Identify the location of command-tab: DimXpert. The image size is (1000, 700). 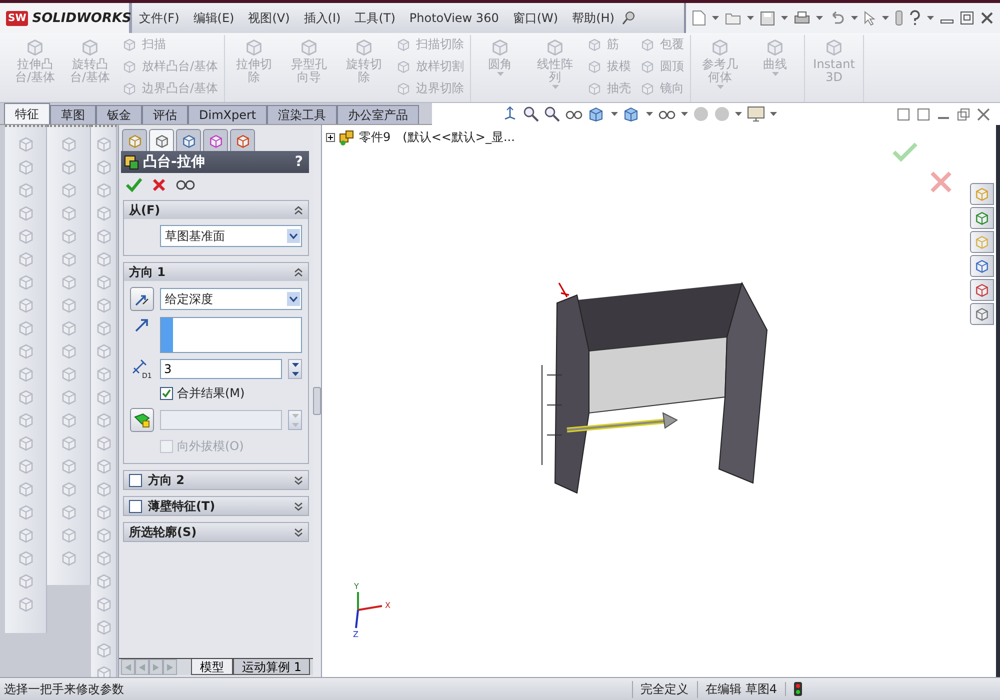
(228, 114).